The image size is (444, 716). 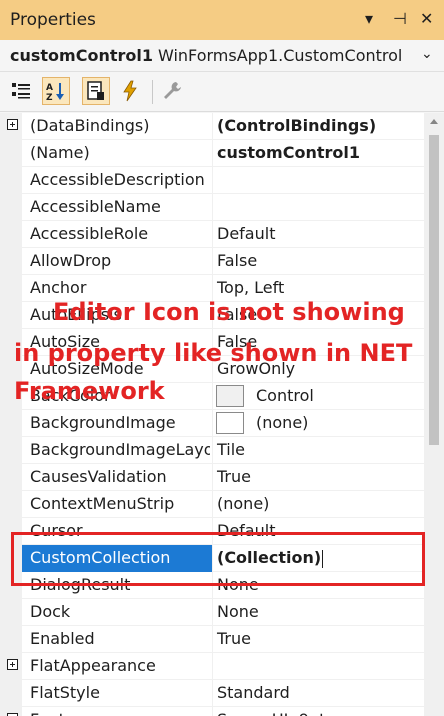 What do you see at coordinates (90, 125) in the screenshot?
I see `property-name: (DataBindings)` at bounding box center [90, 125].